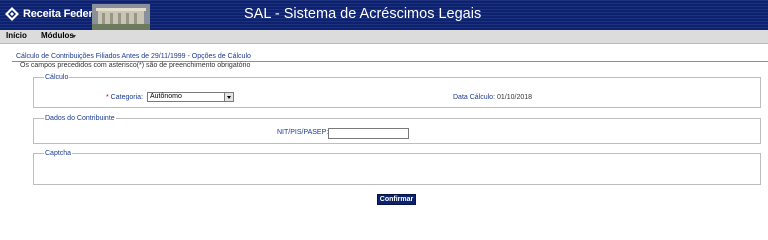  What do you see at coordinates (368, 133) in the screenshot?
I see `nit-pis-pasep-input` at bounding box center [368, 133].